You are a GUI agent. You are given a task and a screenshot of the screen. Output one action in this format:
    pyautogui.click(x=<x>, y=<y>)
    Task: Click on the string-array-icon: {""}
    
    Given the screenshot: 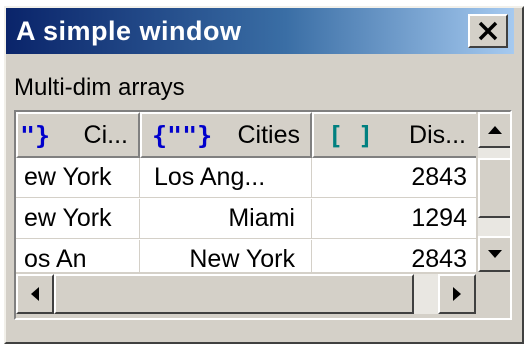 What is the action you would take?
    pyautogui.click(x=182, y=135)
    